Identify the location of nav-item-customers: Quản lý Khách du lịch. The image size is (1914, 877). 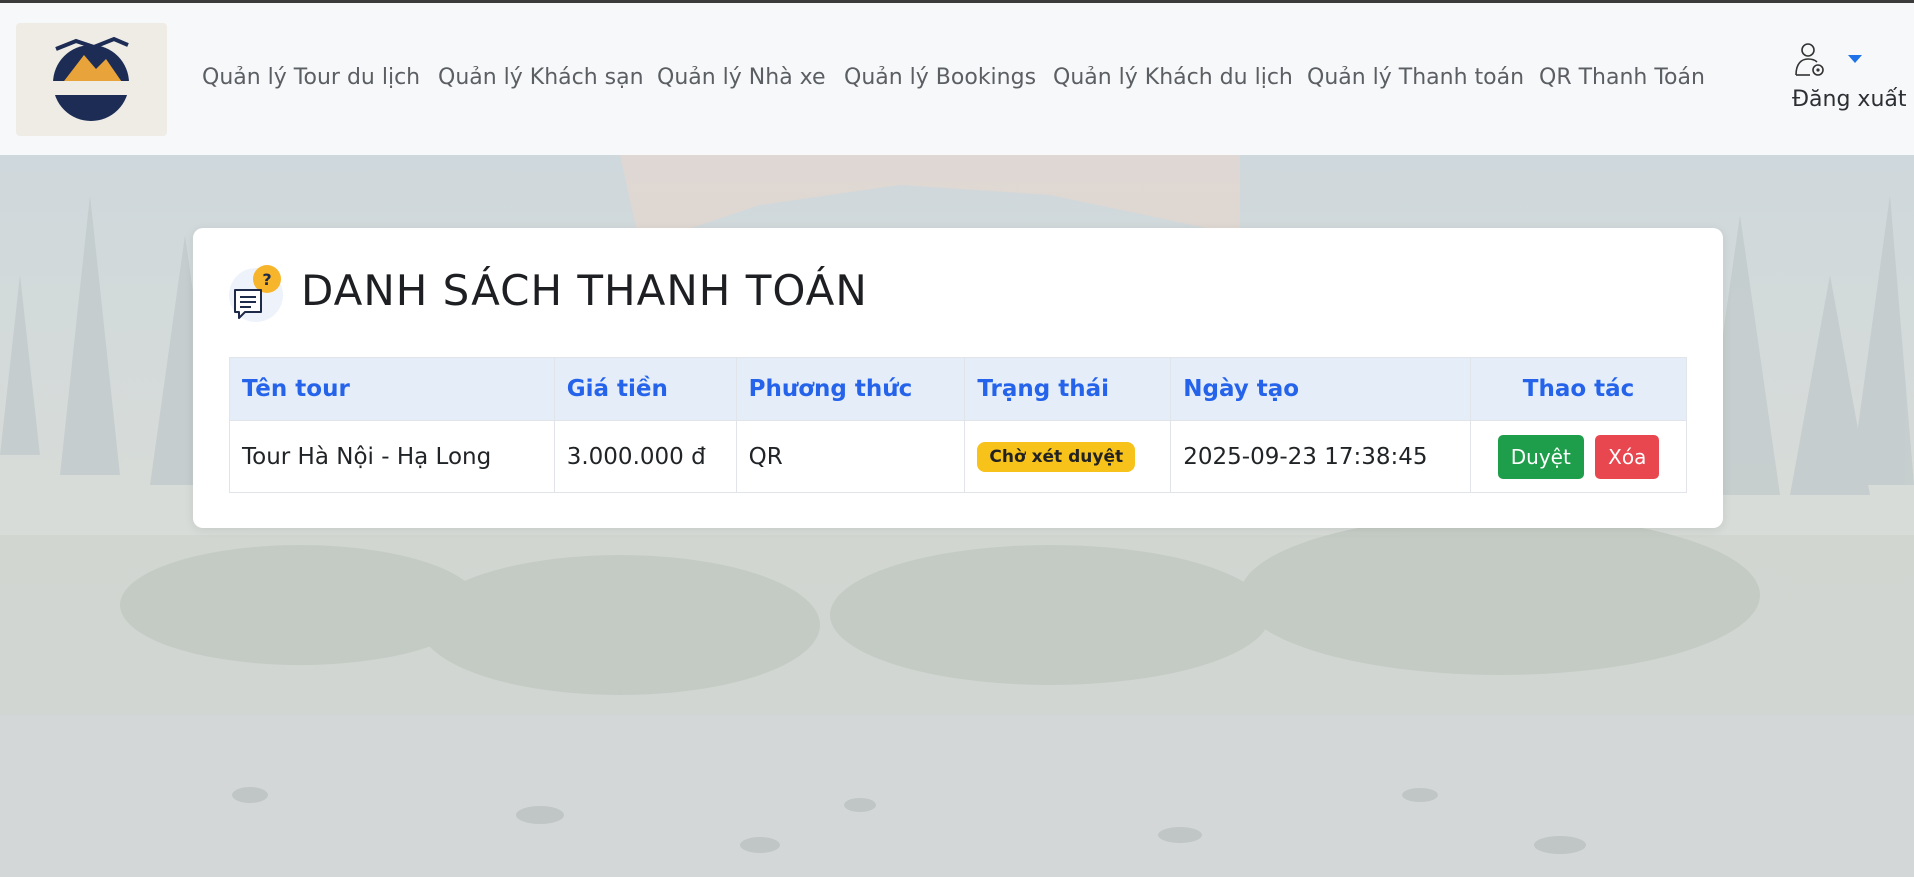
(1173, 77).